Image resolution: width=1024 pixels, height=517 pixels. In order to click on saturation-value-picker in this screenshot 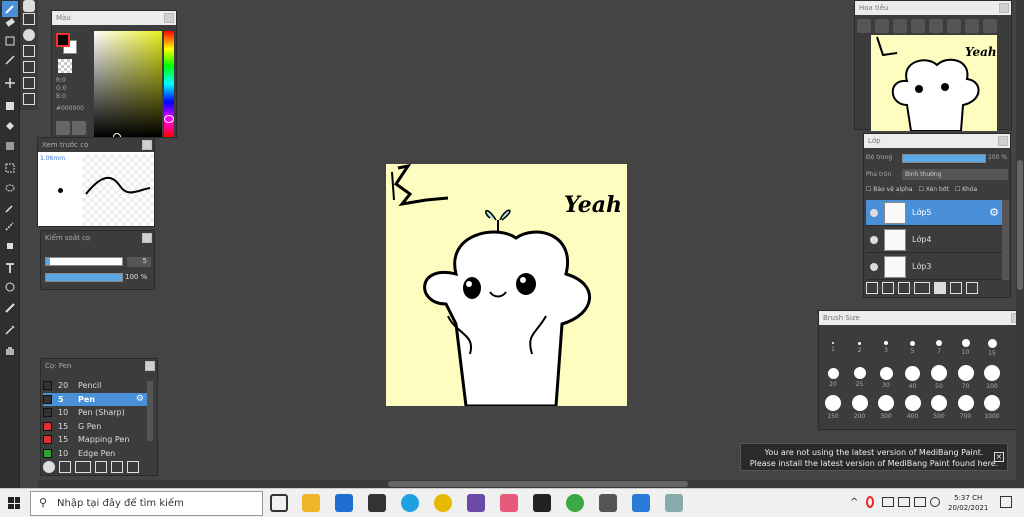, I will do `click(128, 84)`.